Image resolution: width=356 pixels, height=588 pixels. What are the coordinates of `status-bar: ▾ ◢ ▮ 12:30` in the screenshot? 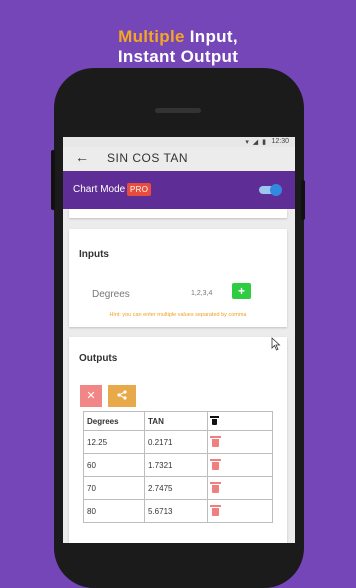 It's located at (179, 142).